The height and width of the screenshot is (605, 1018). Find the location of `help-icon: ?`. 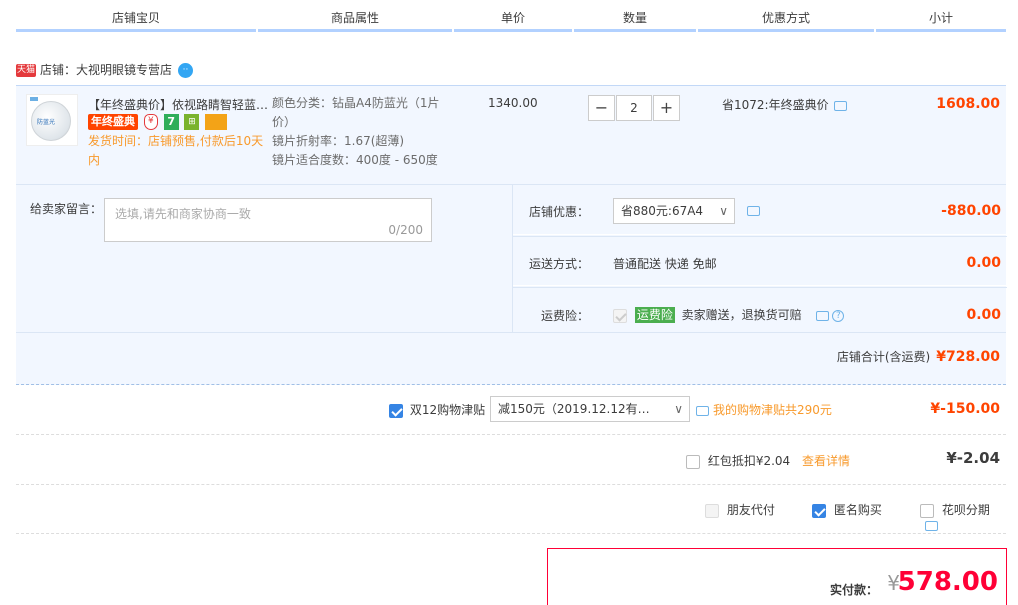

help-icon: ? is located at coordinates (838, 315).